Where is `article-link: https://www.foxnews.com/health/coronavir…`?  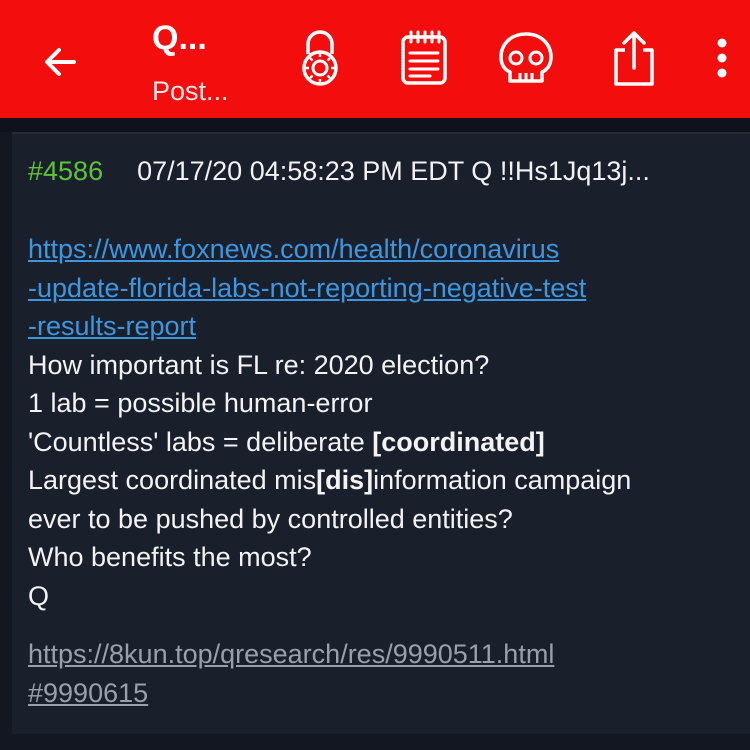 article-link: https://www.foxnews.com/health/coronavir… is located at coordinates (384, 288).